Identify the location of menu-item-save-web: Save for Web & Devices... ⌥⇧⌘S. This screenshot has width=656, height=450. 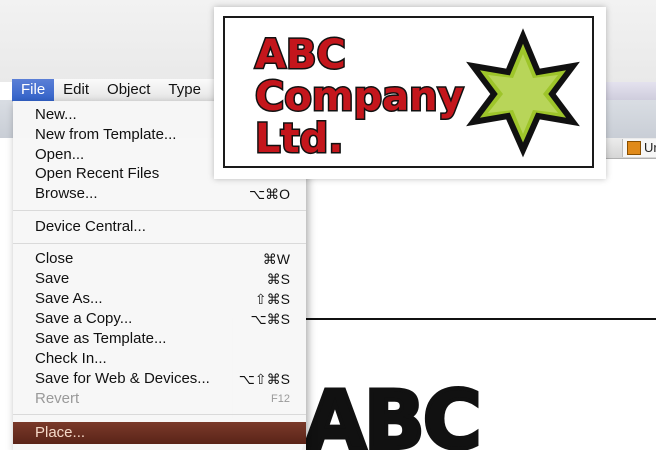
(159, 379).